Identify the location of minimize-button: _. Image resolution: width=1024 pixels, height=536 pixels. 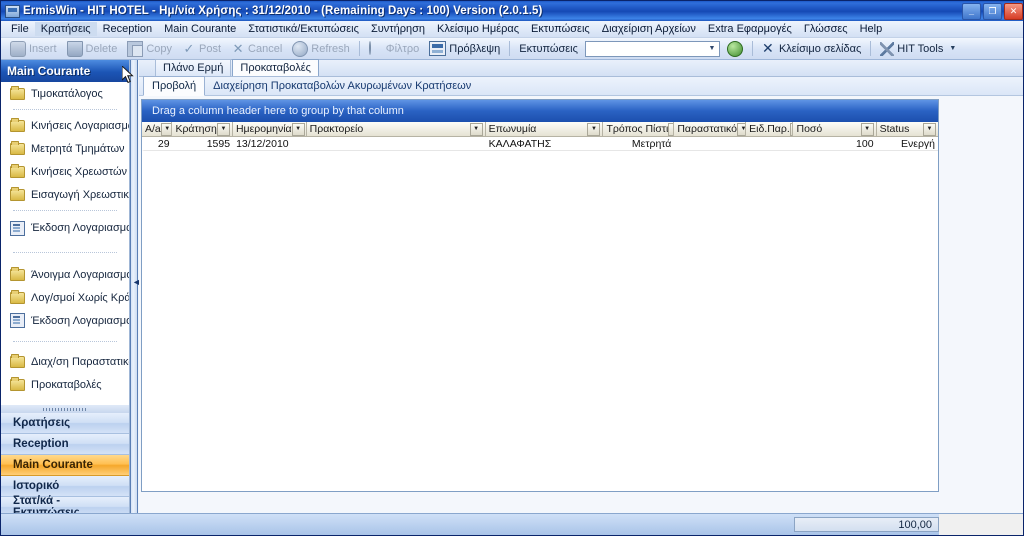
(971, 11).